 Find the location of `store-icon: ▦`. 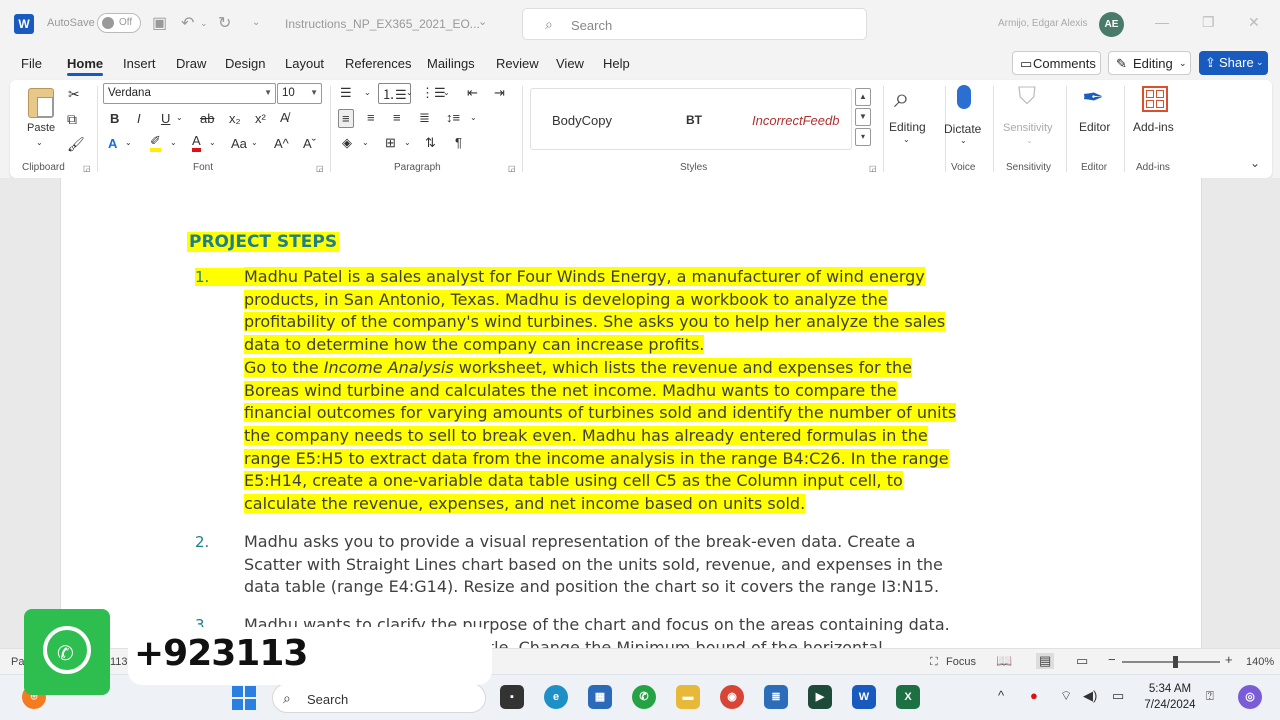

store-icon: ▦ is located at coordinates (600, 697).